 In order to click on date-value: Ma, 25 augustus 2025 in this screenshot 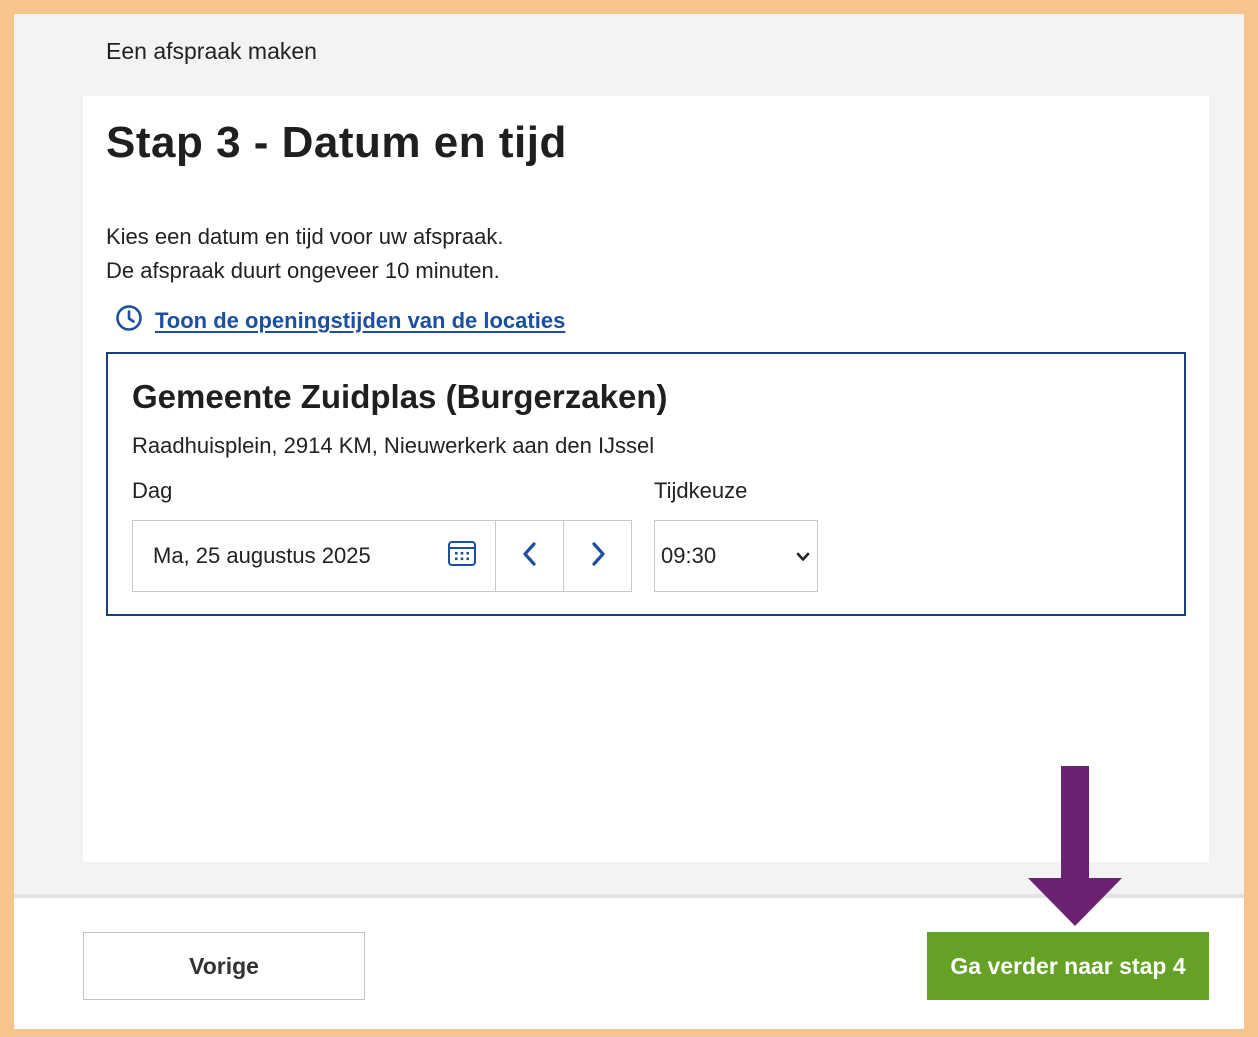, I will do `click(262, 555)`.